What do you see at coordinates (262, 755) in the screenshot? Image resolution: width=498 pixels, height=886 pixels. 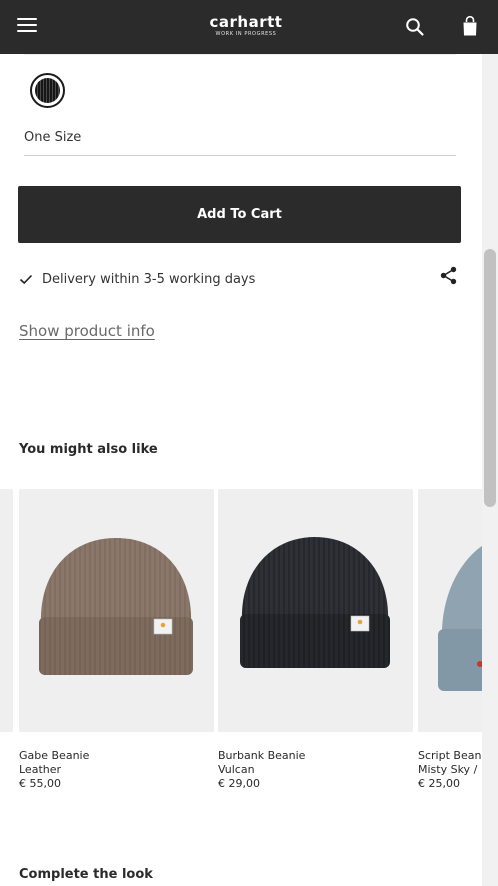 I see `product-name: Burbank Beanie` at bounding box center [262, 755].